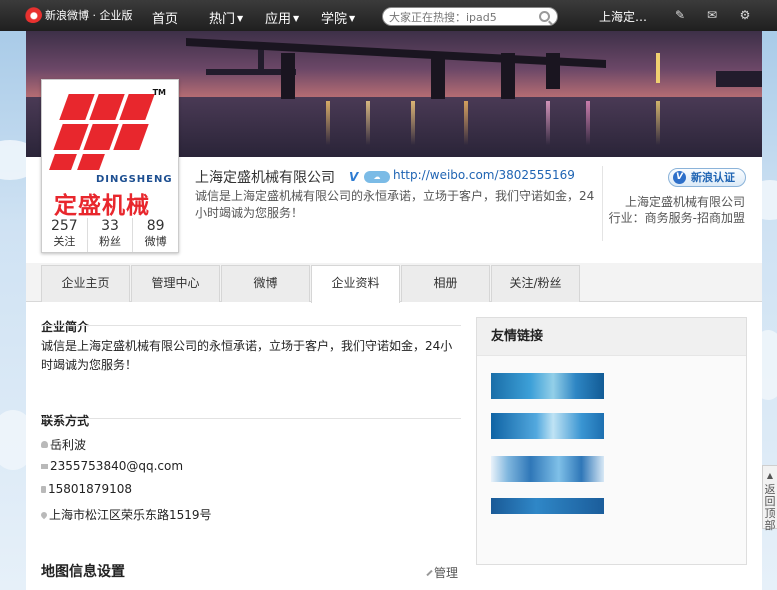 This screenshot has width=777, height=590. What do you see at coordinates (338, 17) in the screenshot?
I see `nav-academy: 学院 ▼` at bounding box center [338, 17].